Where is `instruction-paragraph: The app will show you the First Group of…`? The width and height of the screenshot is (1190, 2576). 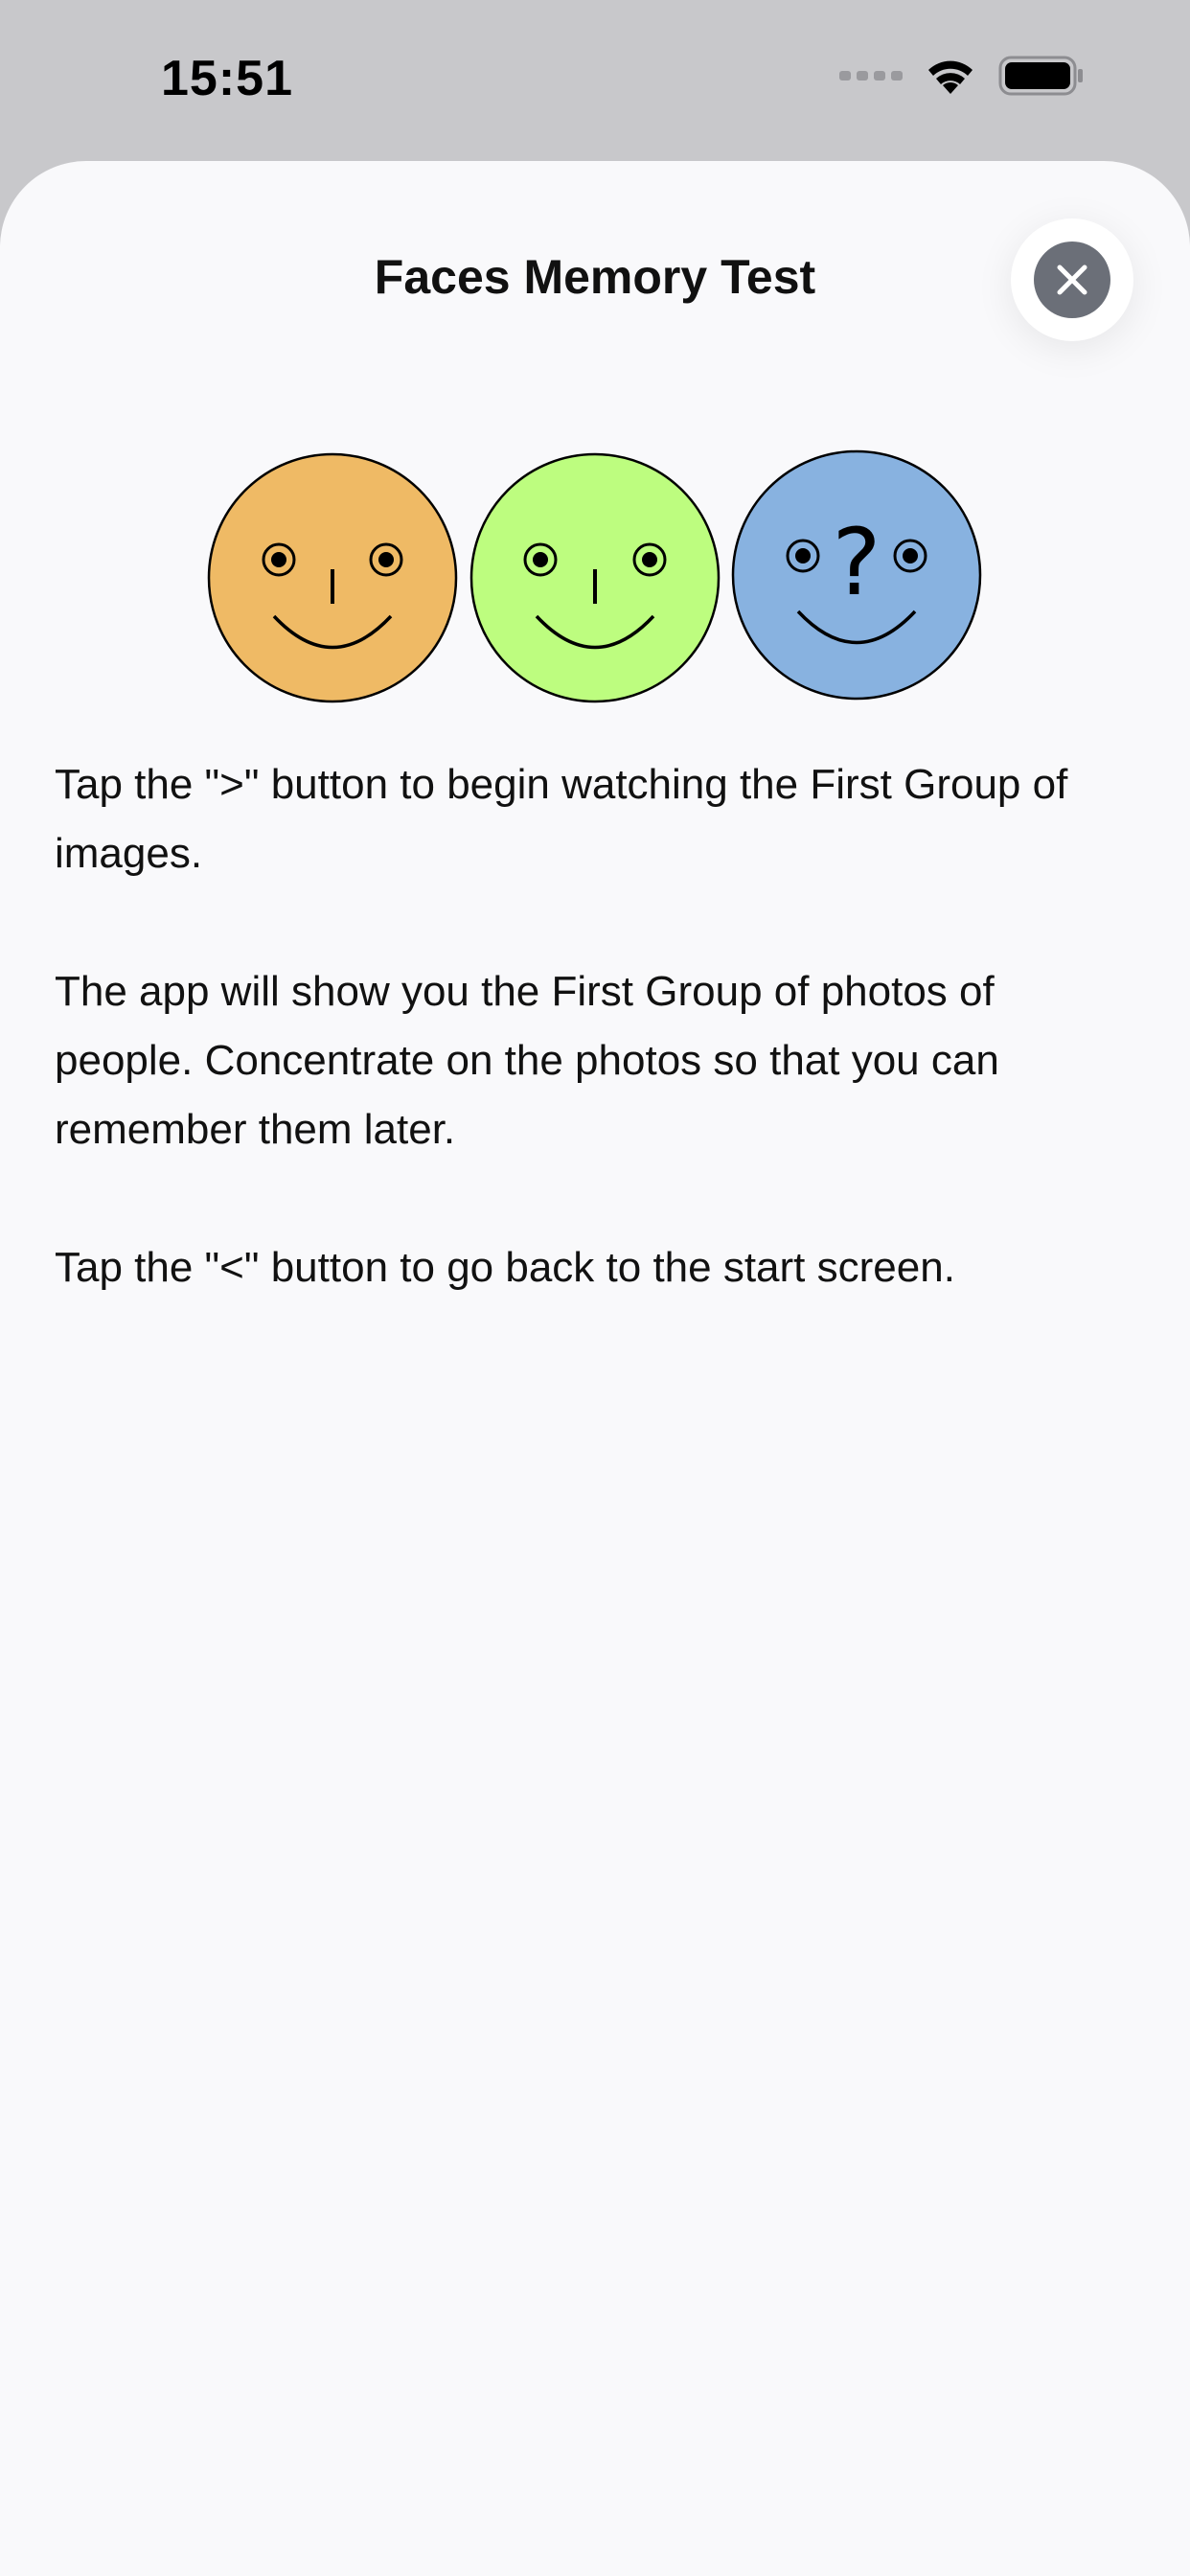
instruction-paragraph: The app will show you the First Group of… is located at coordinates (527, 1061).